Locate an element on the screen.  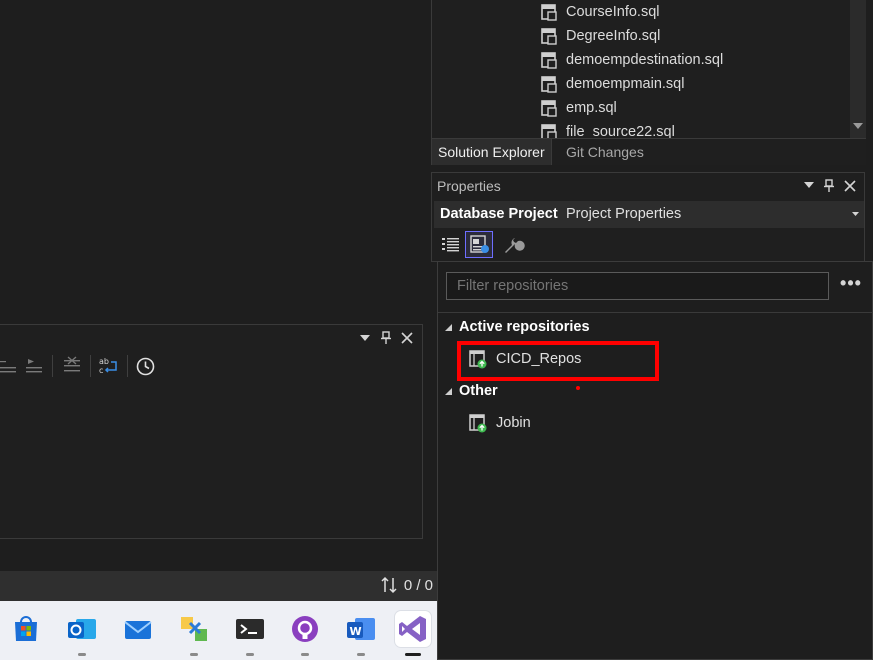
svg-text: W is located at coordinates (356, 631).